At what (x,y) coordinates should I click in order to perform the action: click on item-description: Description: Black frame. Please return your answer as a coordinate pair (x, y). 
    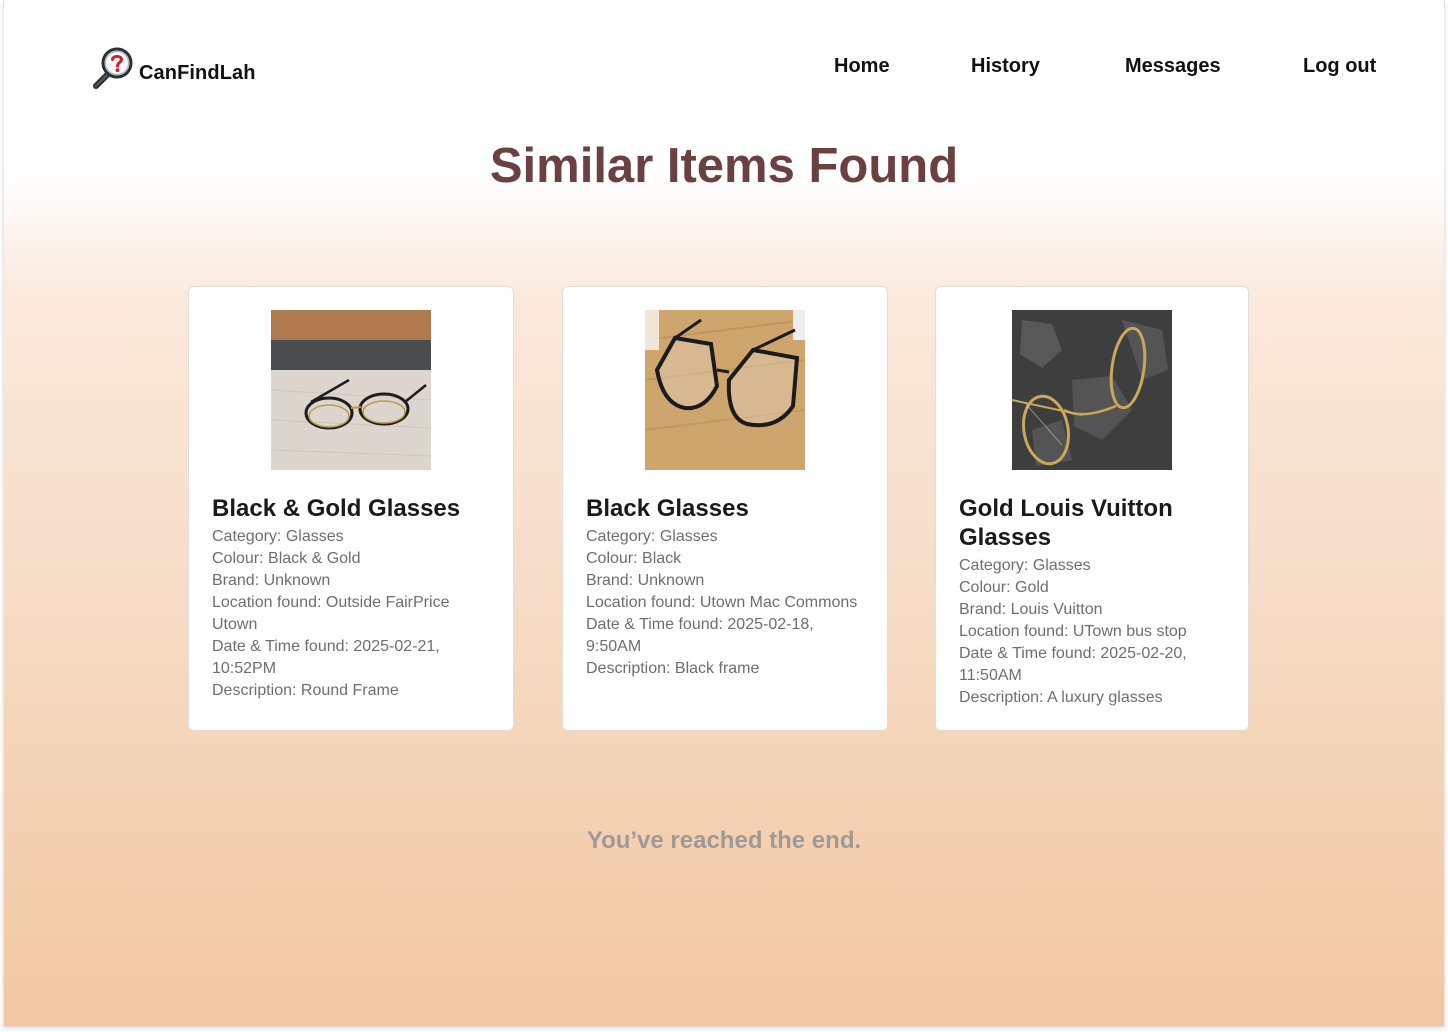
    Looking at the image, I should click on (673, 668).